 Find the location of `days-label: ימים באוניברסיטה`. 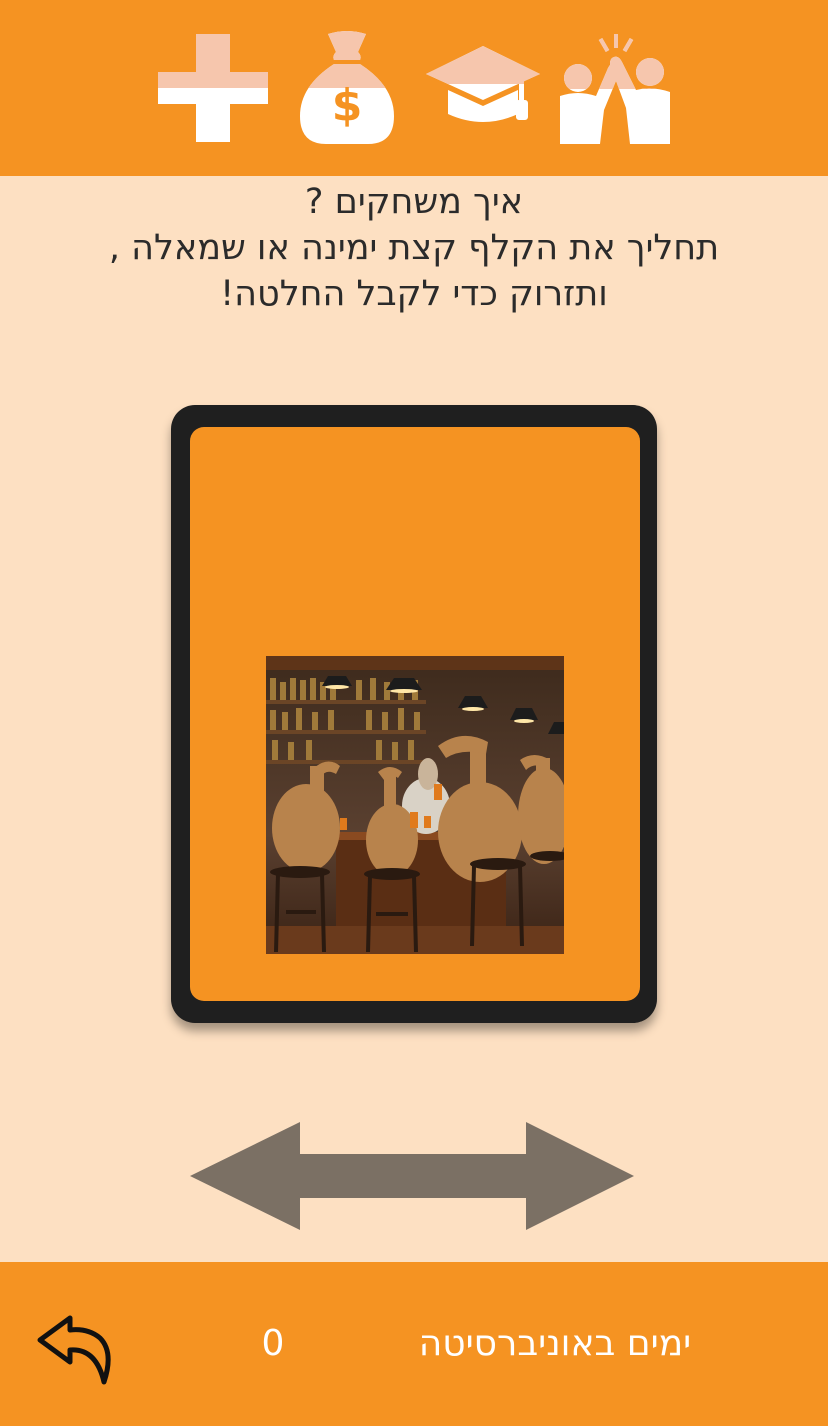

days-label: ימים באוניברסיטה is located at coordinates (555, 1343).